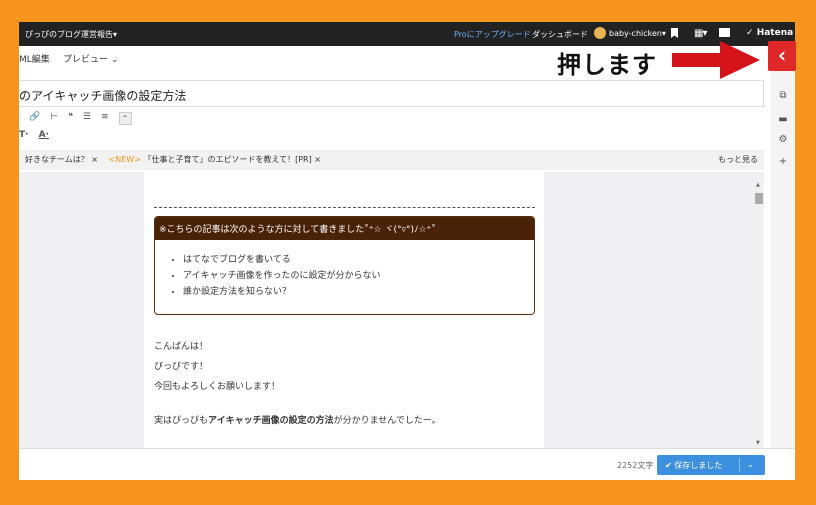  Describe the element at coordinates (34, 58) in the screenshot. I see `tab-html-edit: ML編集` at that location.